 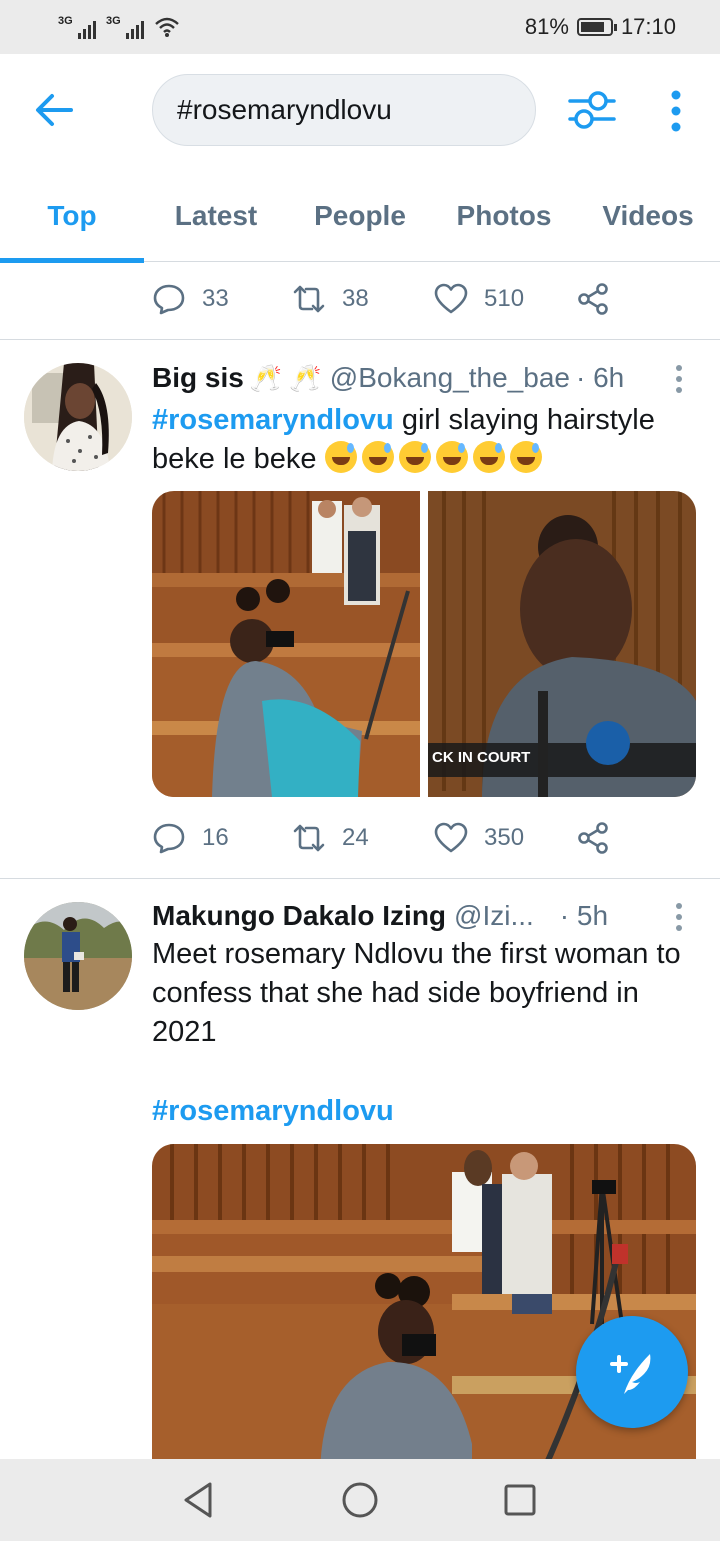 What do you see at coordinates (285, 378) in the screenshot?
I see `name-emoji: 🥂 🥂` at bounding box center [285, 378].